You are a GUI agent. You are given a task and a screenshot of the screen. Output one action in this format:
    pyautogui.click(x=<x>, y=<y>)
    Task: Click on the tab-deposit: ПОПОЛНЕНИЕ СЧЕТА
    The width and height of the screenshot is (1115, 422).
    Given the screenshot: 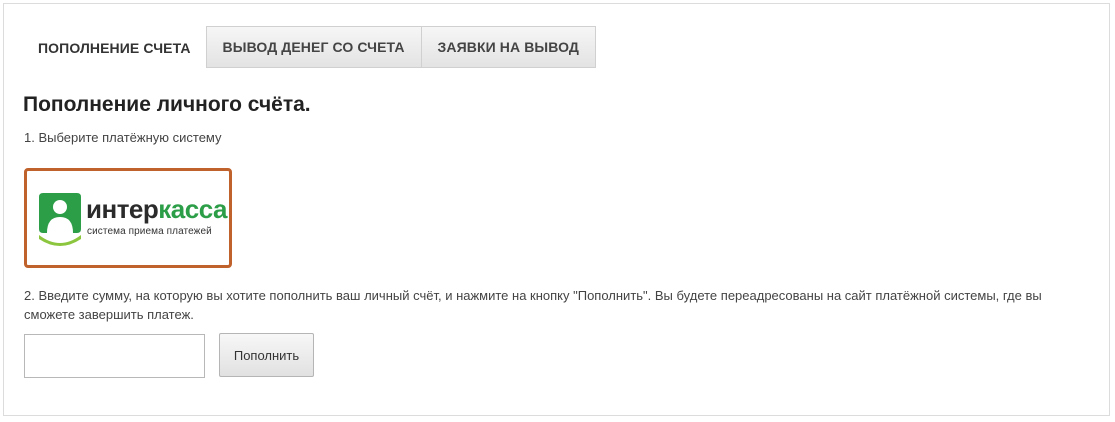 What is the action you would take?
    pyautogui.click(x=114, y=47)
    